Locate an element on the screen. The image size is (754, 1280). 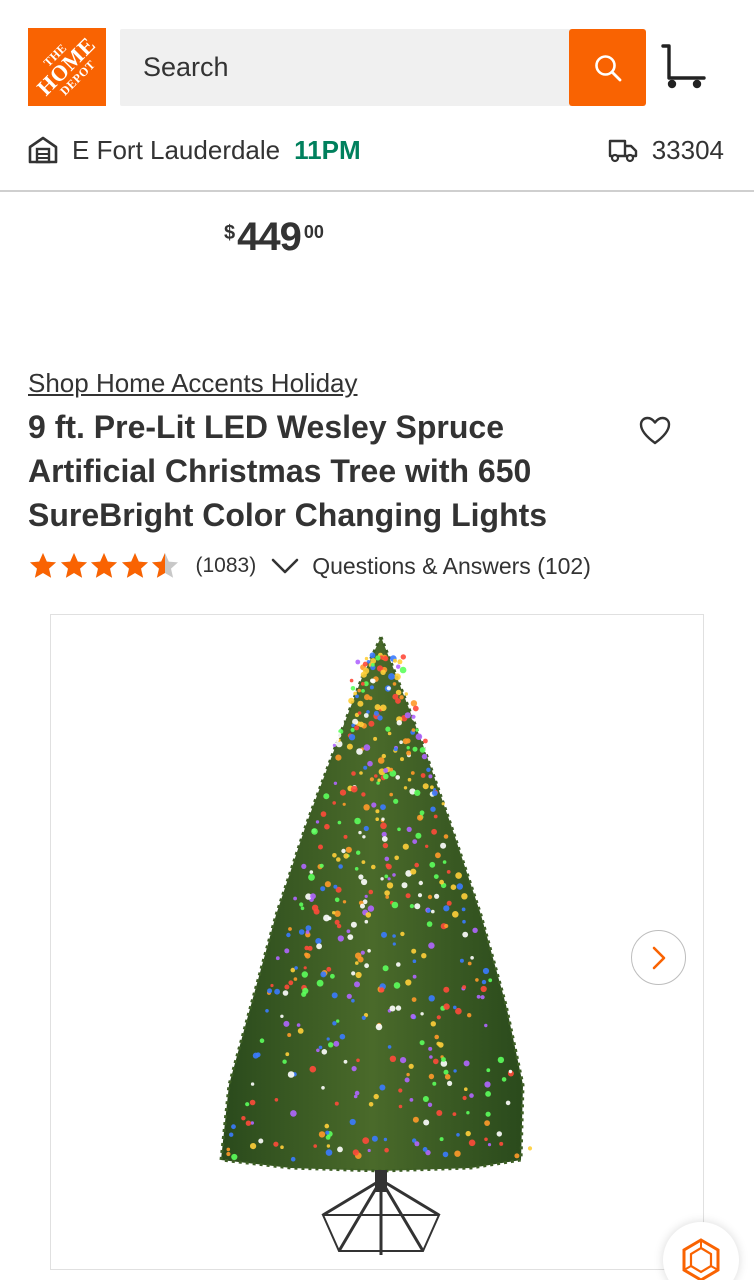
chevron-down-icon is located at coordinates (285, 566).